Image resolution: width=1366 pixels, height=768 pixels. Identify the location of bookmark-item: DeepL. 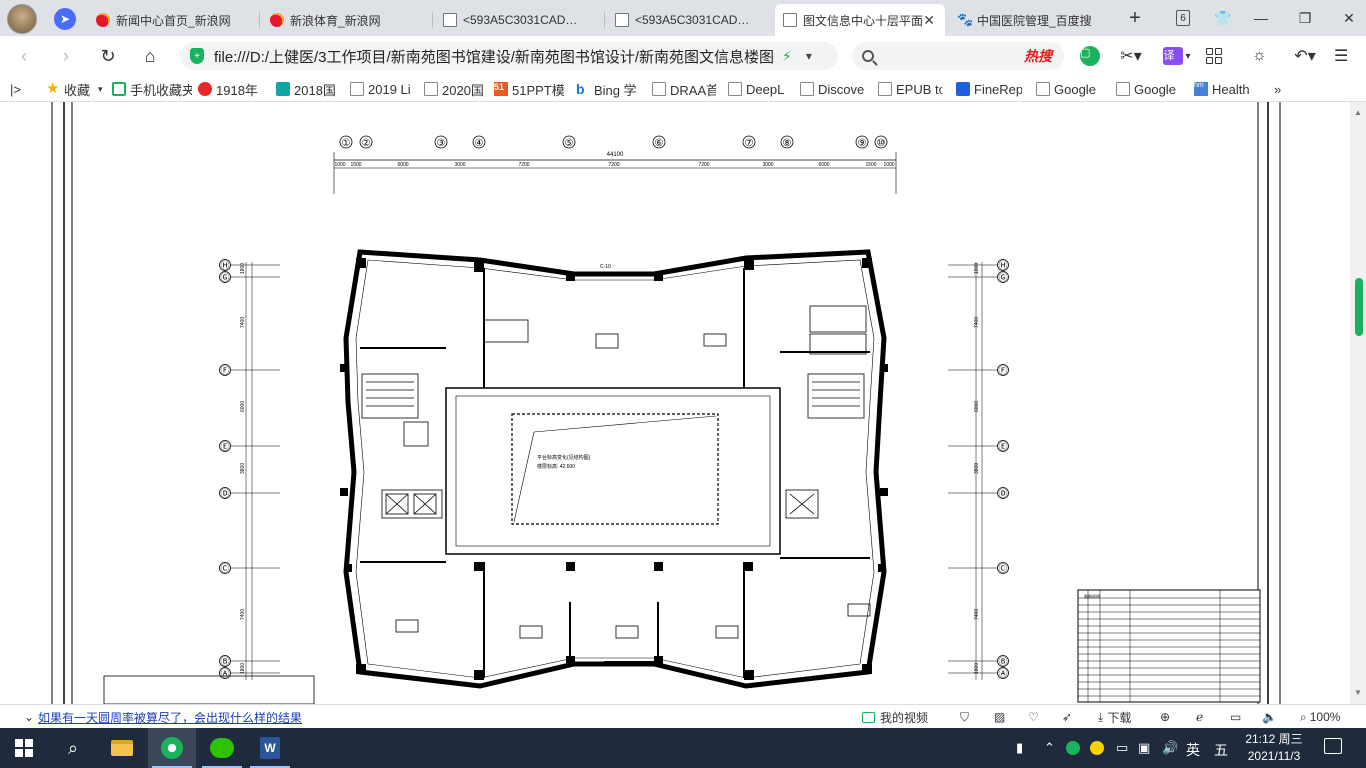
(758, 89).